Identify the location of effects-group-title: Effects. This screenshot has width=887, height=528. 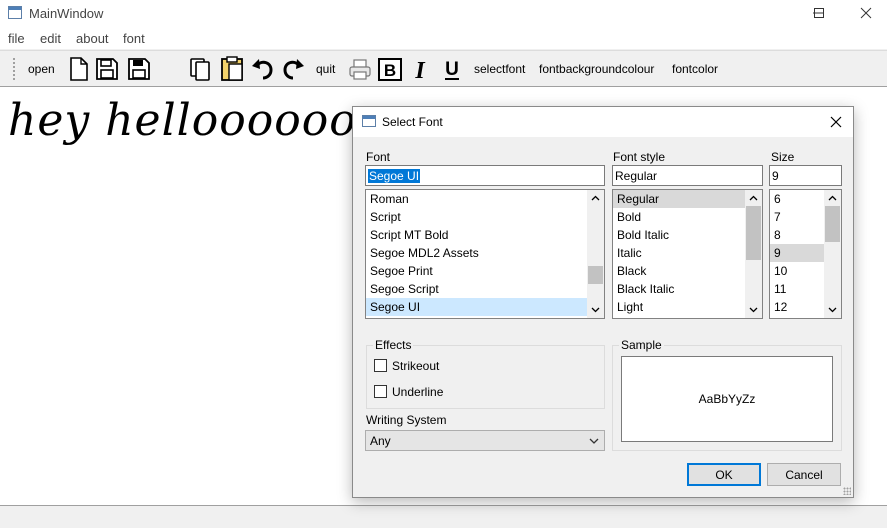
(393, 345).